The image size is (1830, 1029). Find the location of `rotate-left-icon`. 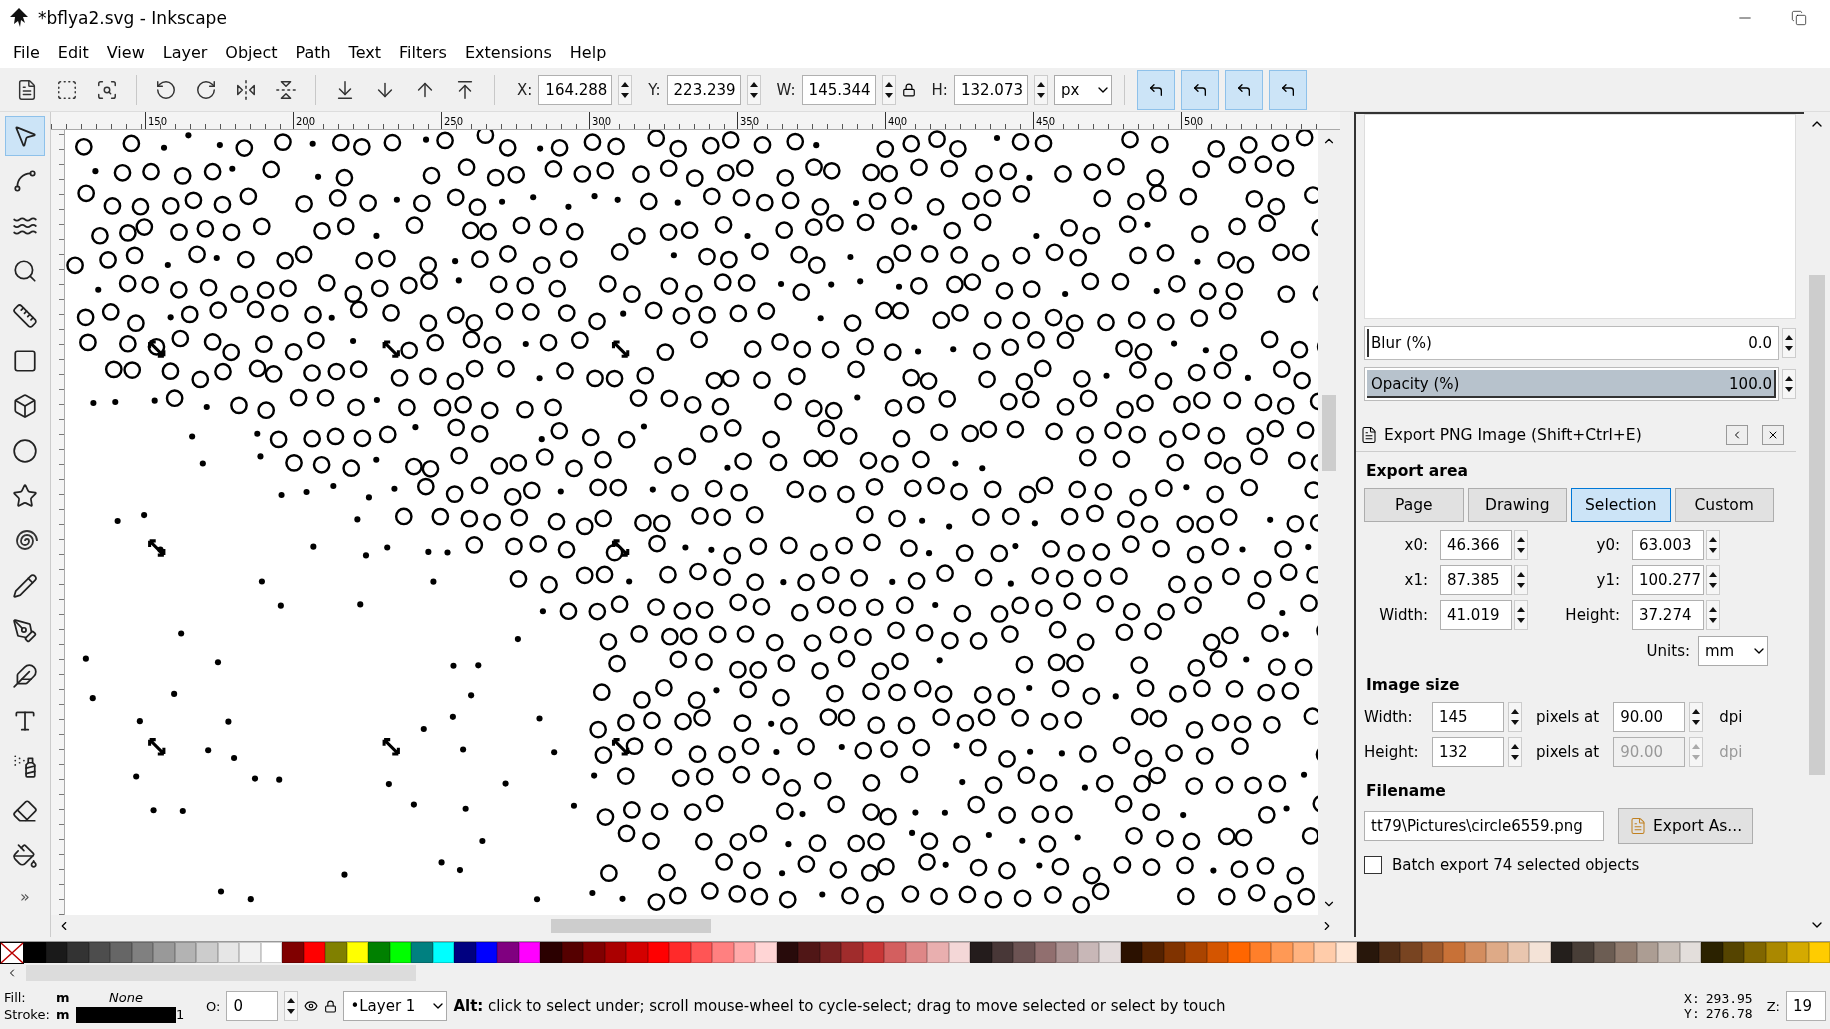

rotate-left-icon is located at coordinates (166, 89).